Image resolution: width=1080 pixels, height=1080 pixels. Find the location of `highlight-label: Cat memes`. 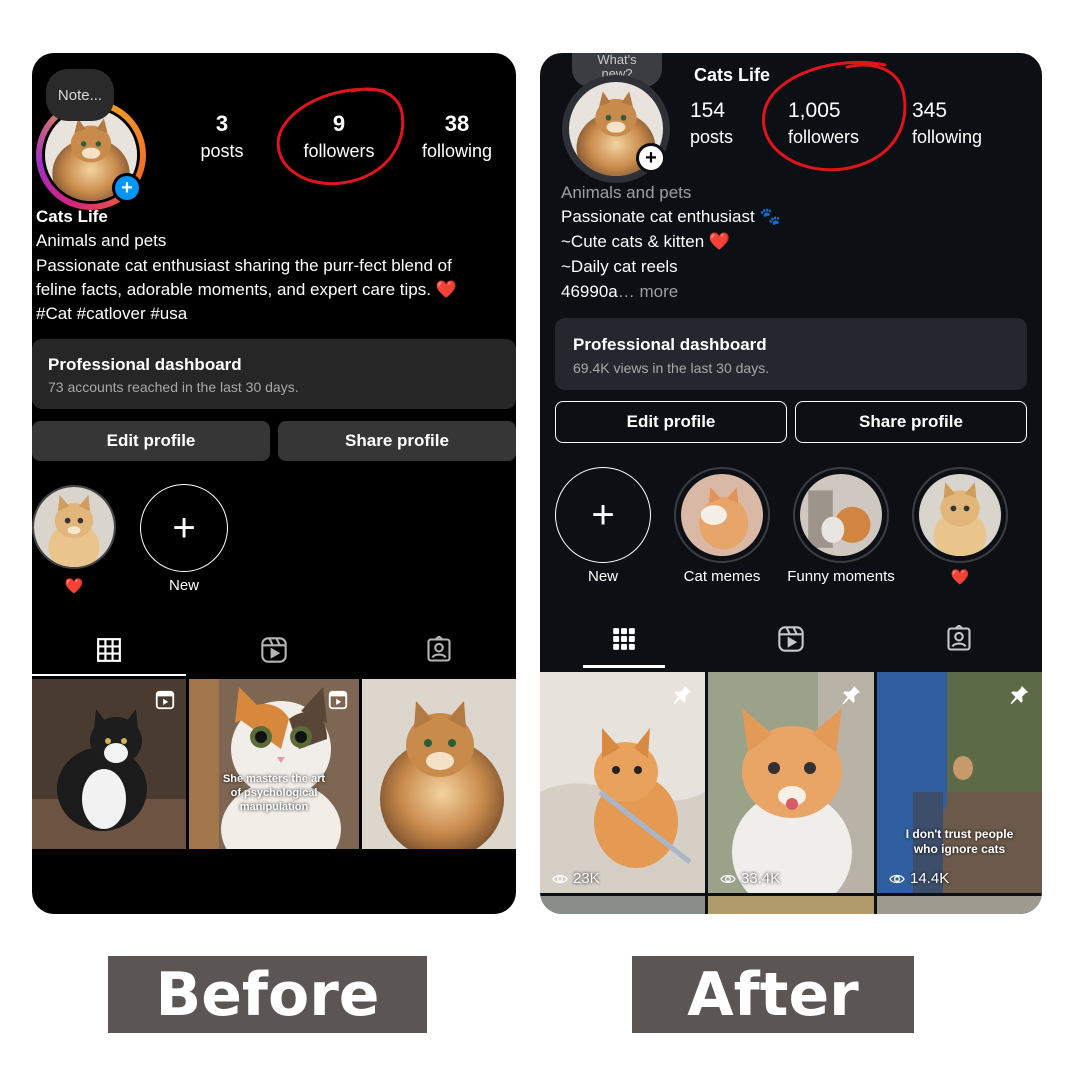

highlight-label: Cat memes is located at coordinates (722, 576).